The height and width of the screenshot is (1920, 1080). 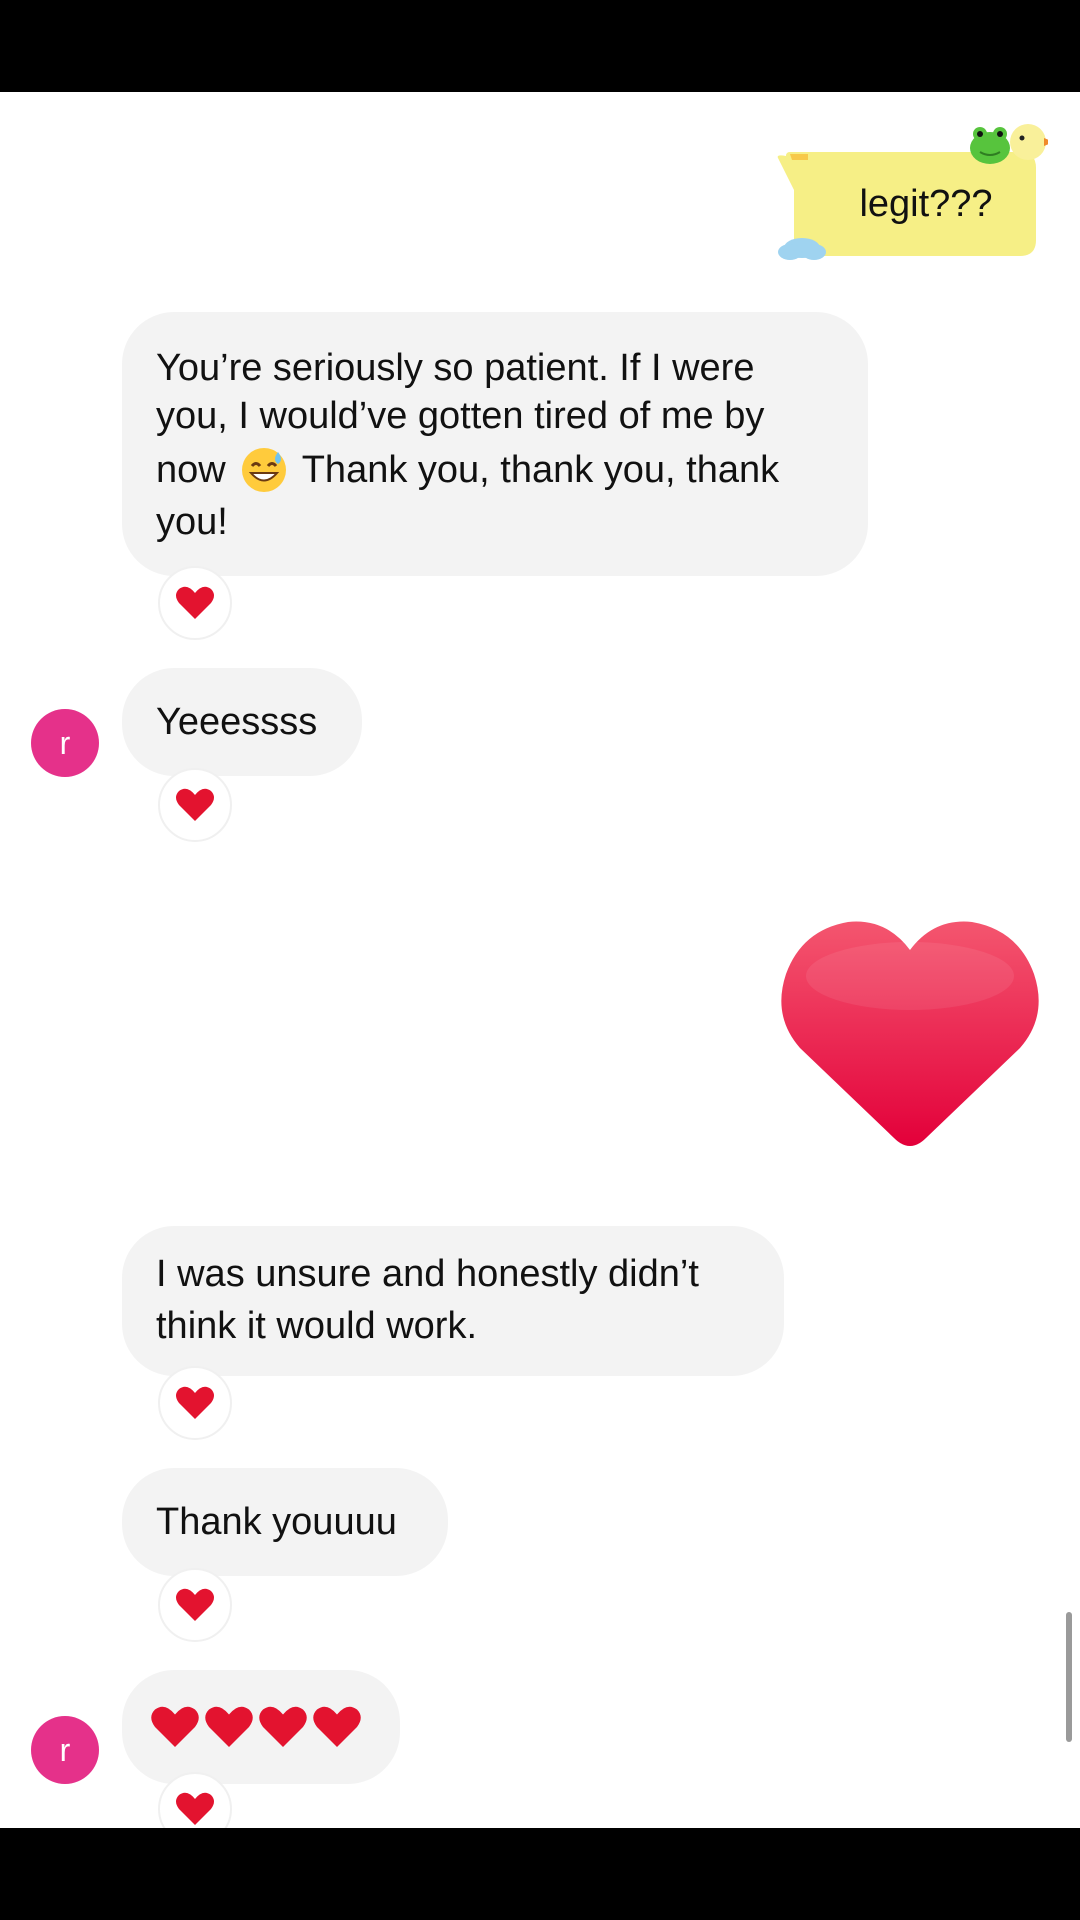 What do you see at coordinates (455, 368) in the screenshot?
I see `message-line: You’re seriously so patient. If I were` at bounding box center [455, 368].